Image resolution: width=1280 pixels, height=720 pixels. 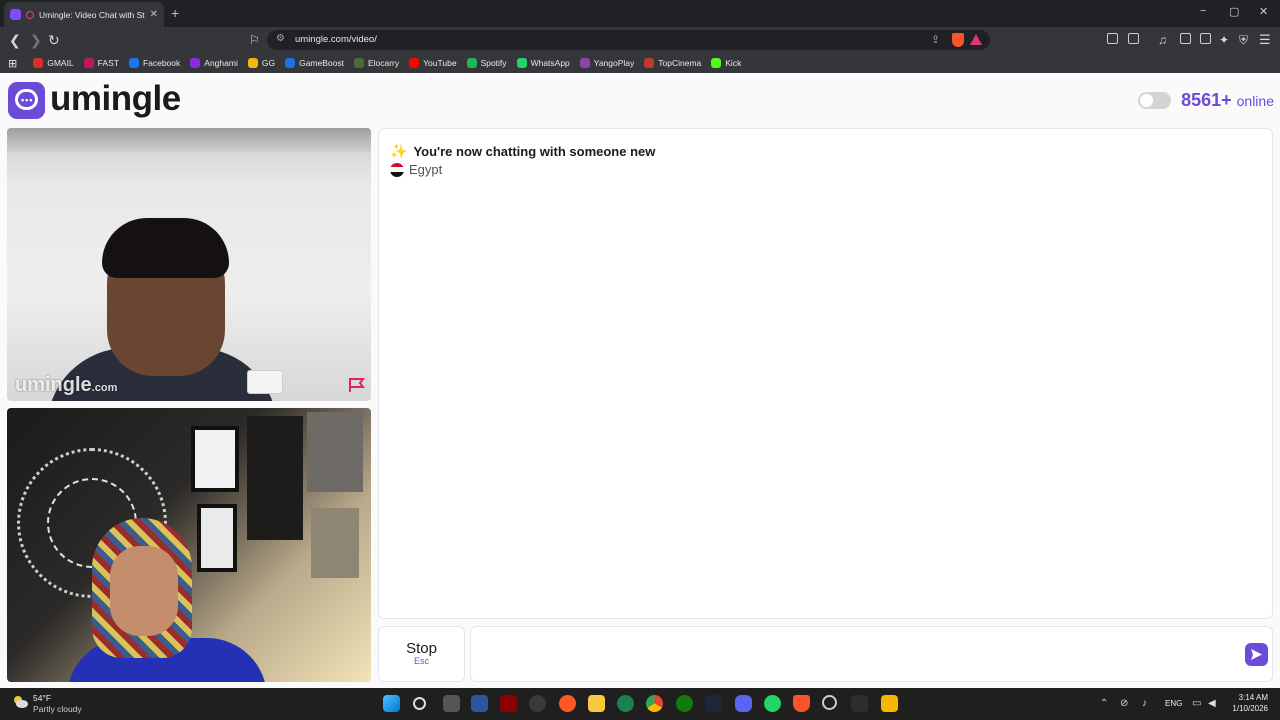 I want to click on clock-time: 3:14 AM, so click(x=1249, y=697).